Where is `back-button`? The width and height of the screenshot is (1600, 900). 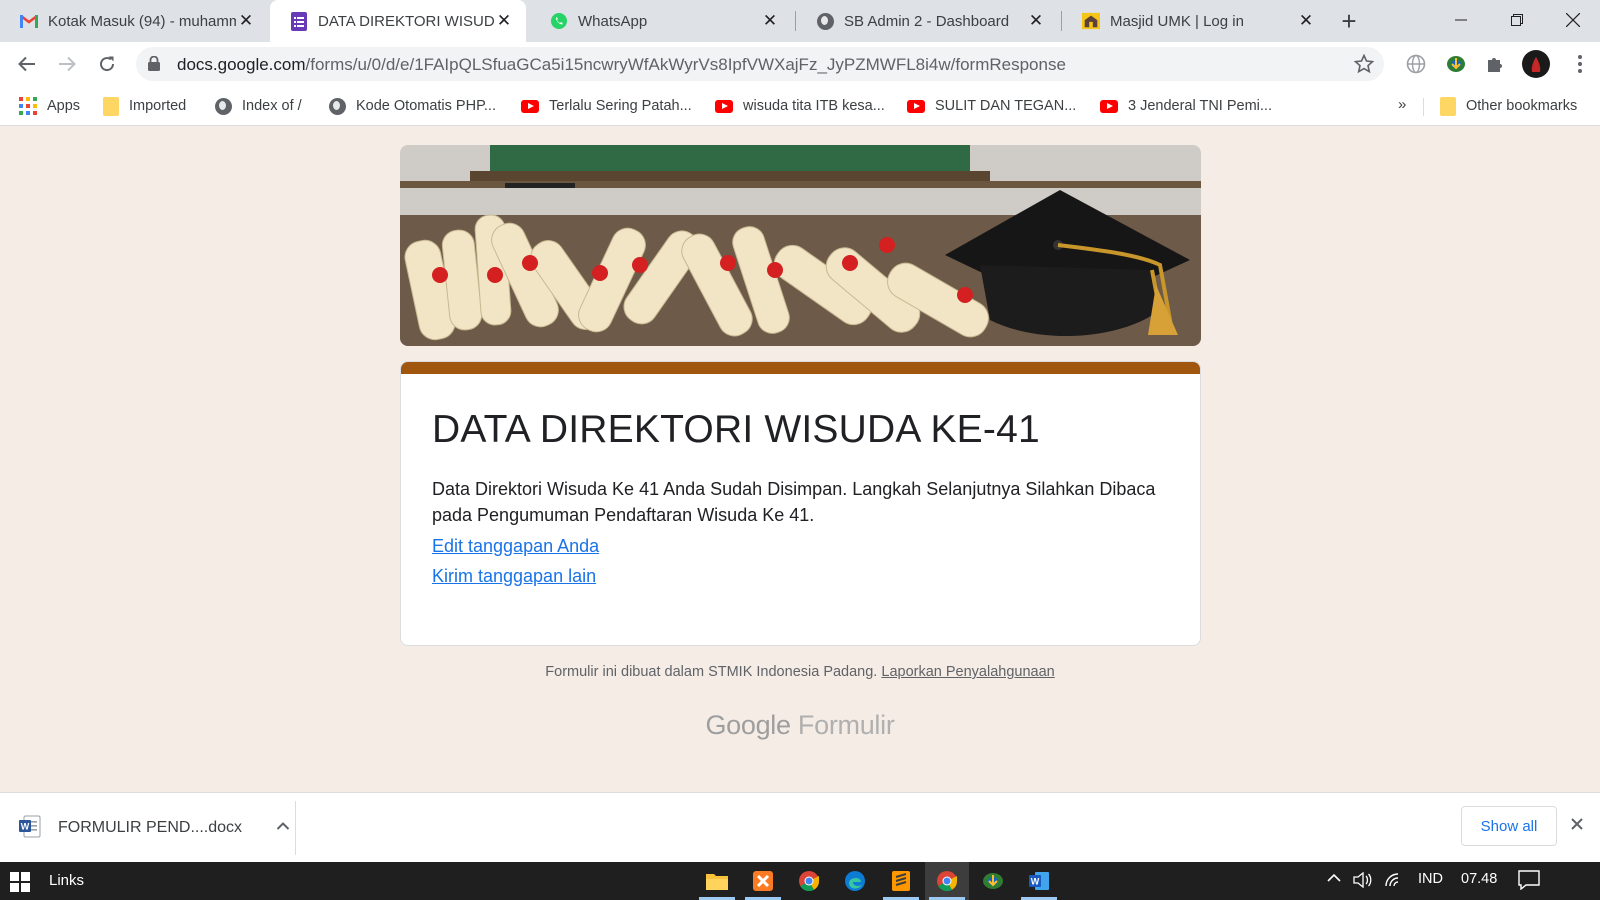
back-button is located at coordinates (27, 64).